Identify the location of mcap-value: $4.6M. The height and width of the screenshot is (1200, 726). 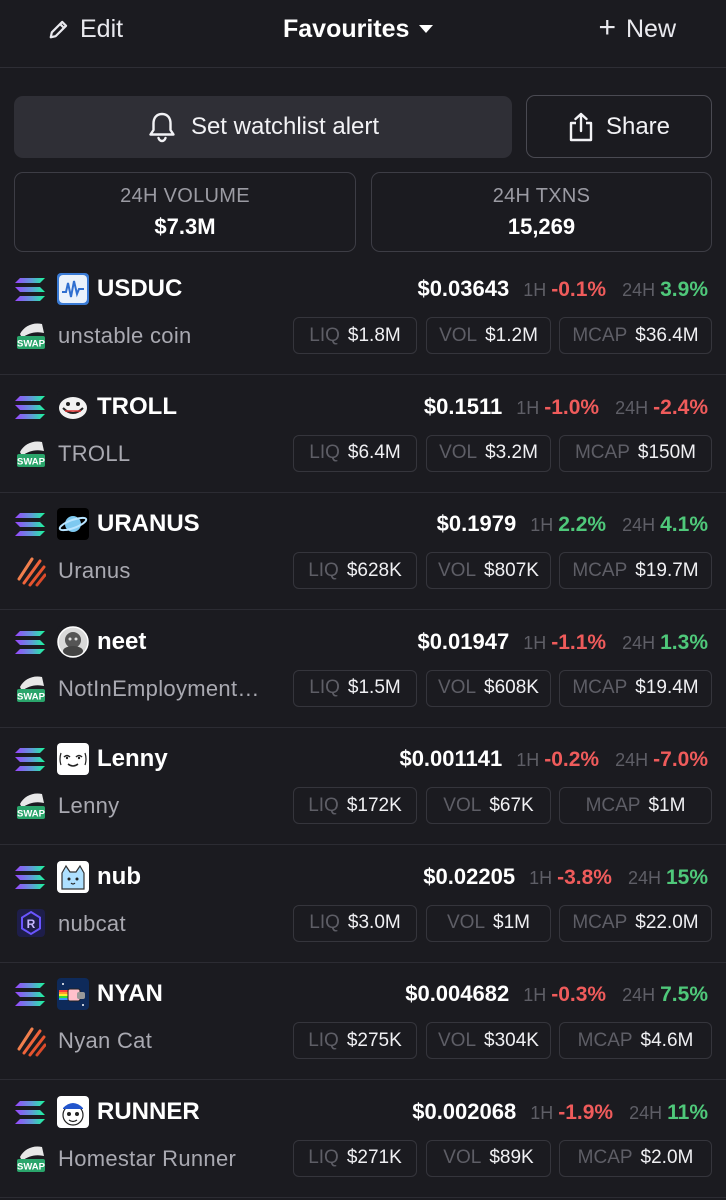
(667, 1040).